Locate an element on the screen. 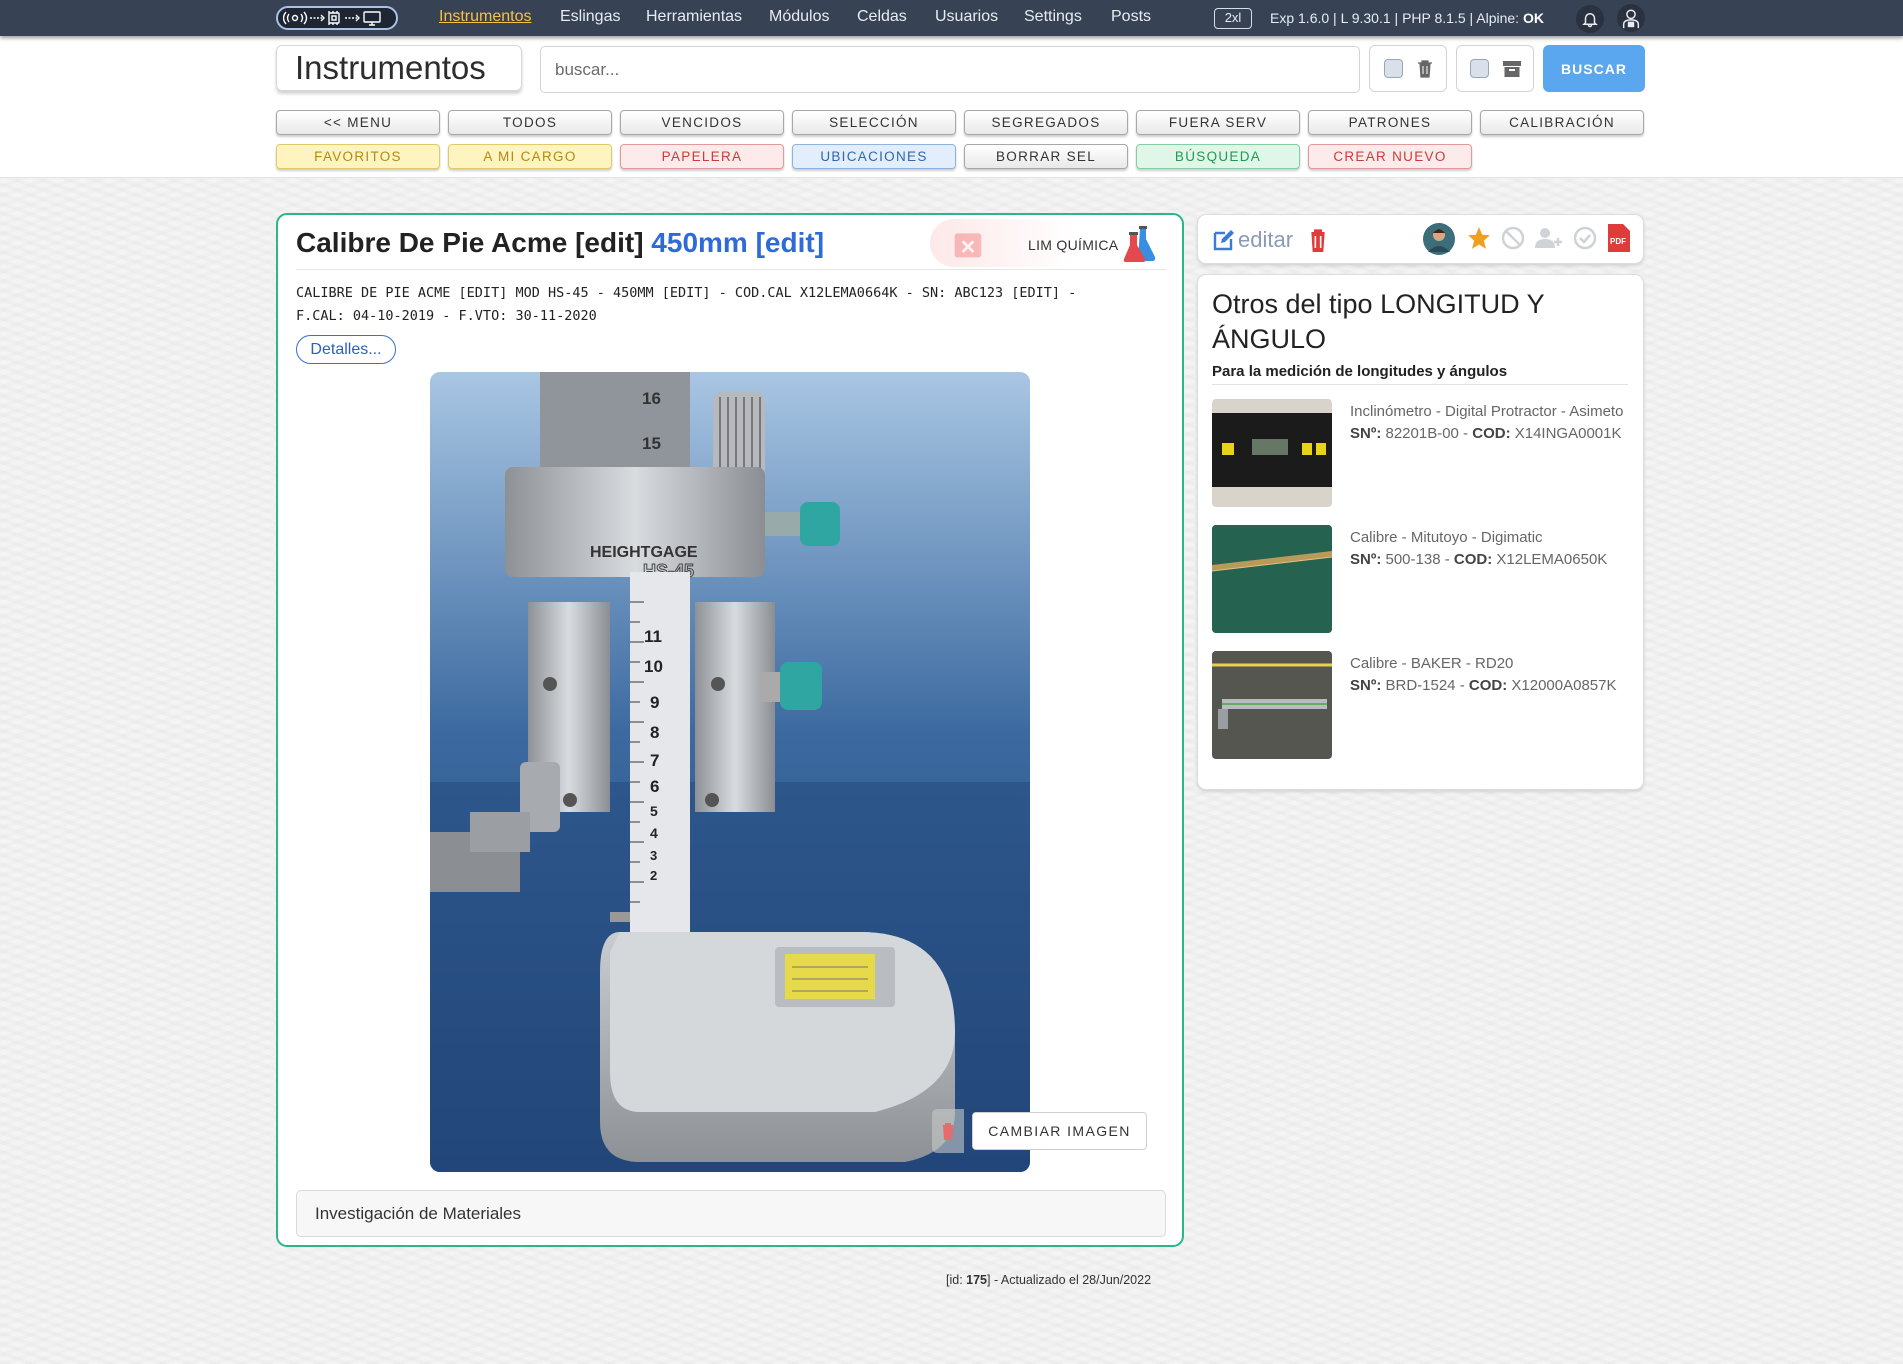  change-image-button: CAMBIAR IMAGEN is located at coordinates (1059, 1131).